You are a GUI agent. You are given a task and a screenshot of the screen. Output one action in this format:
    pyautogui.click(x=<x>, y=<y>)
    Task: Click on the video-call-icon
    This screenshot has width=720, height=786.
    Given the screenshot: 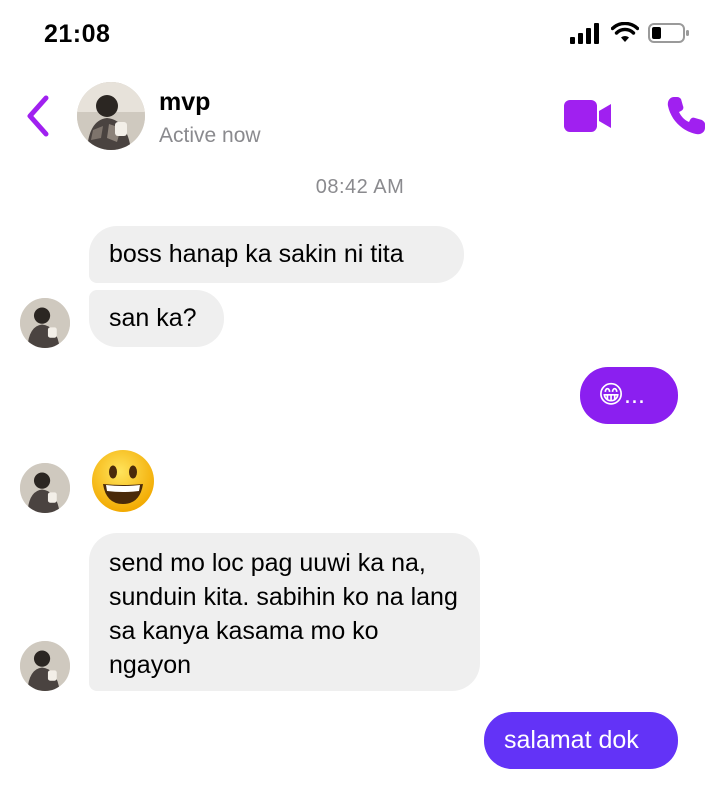 What is the action you would take?
    pyautogui.click(x=588, y=116)
    